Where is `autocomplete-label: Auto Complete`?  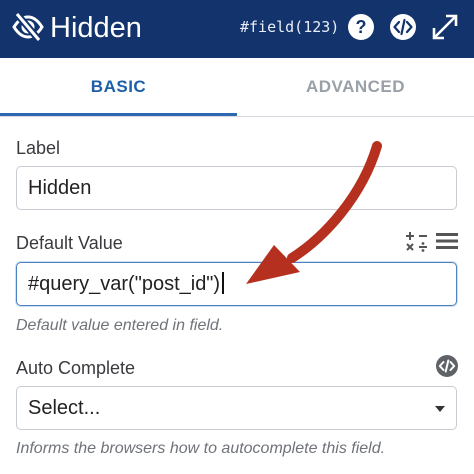 autocomplete-label: Auto Complete is located at coordinates (76, 368).